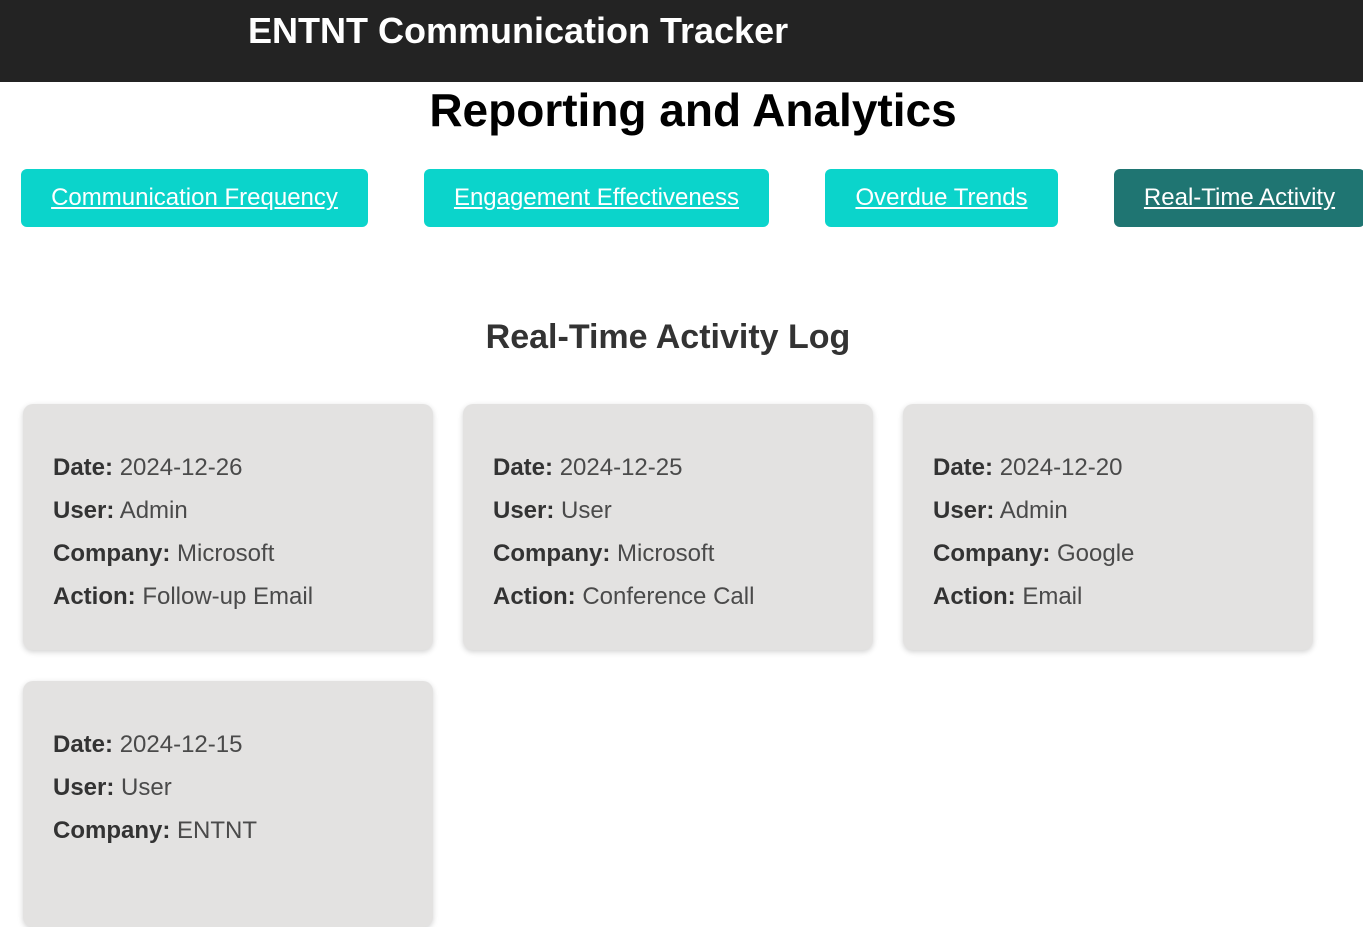  I want to click on action-field: Action: Email, so click(1123, 596).